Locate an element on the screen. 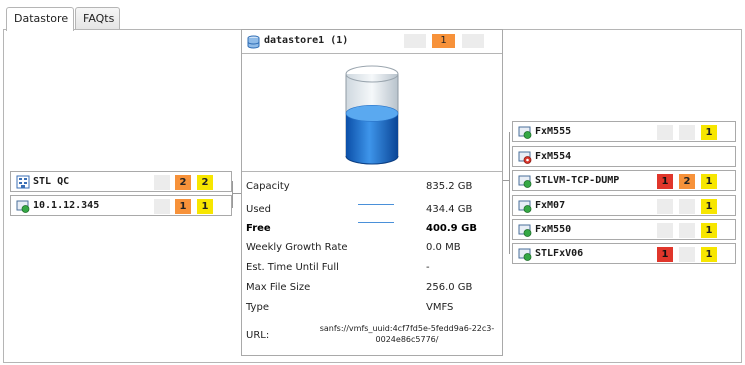 This screenshot has width=745, height=365. time-until-full-label: Est. Time Until Full is located at coordinates (292, 267).